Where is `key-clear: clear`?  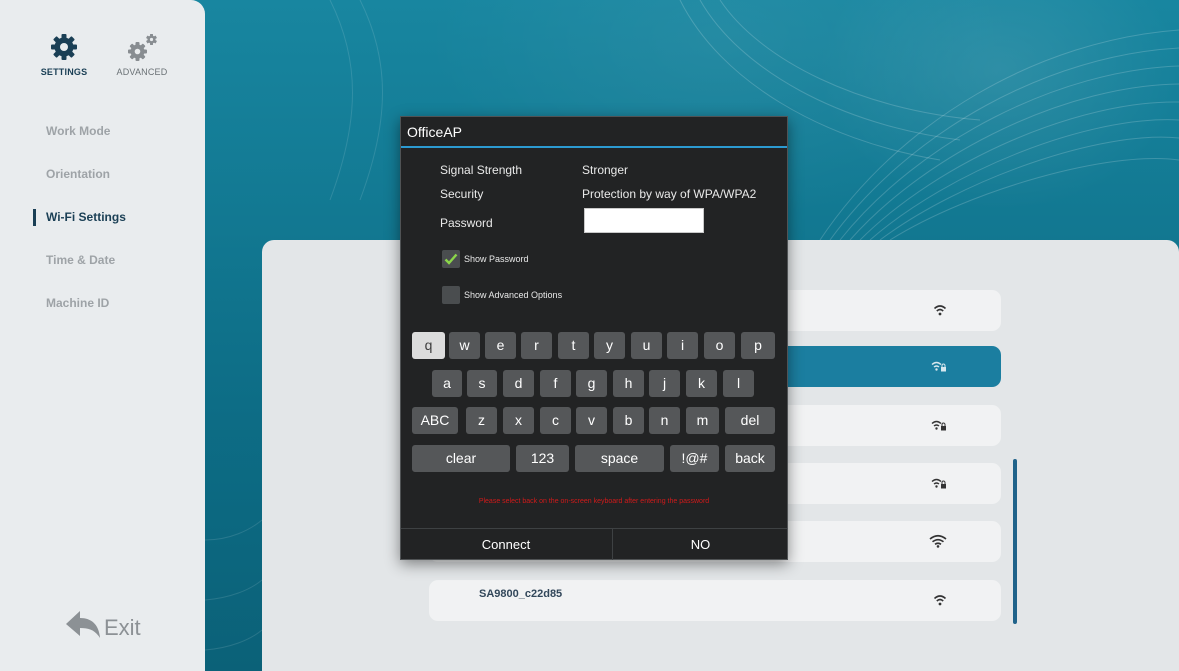 key-clear: clear is located at coordinates (461, 458).